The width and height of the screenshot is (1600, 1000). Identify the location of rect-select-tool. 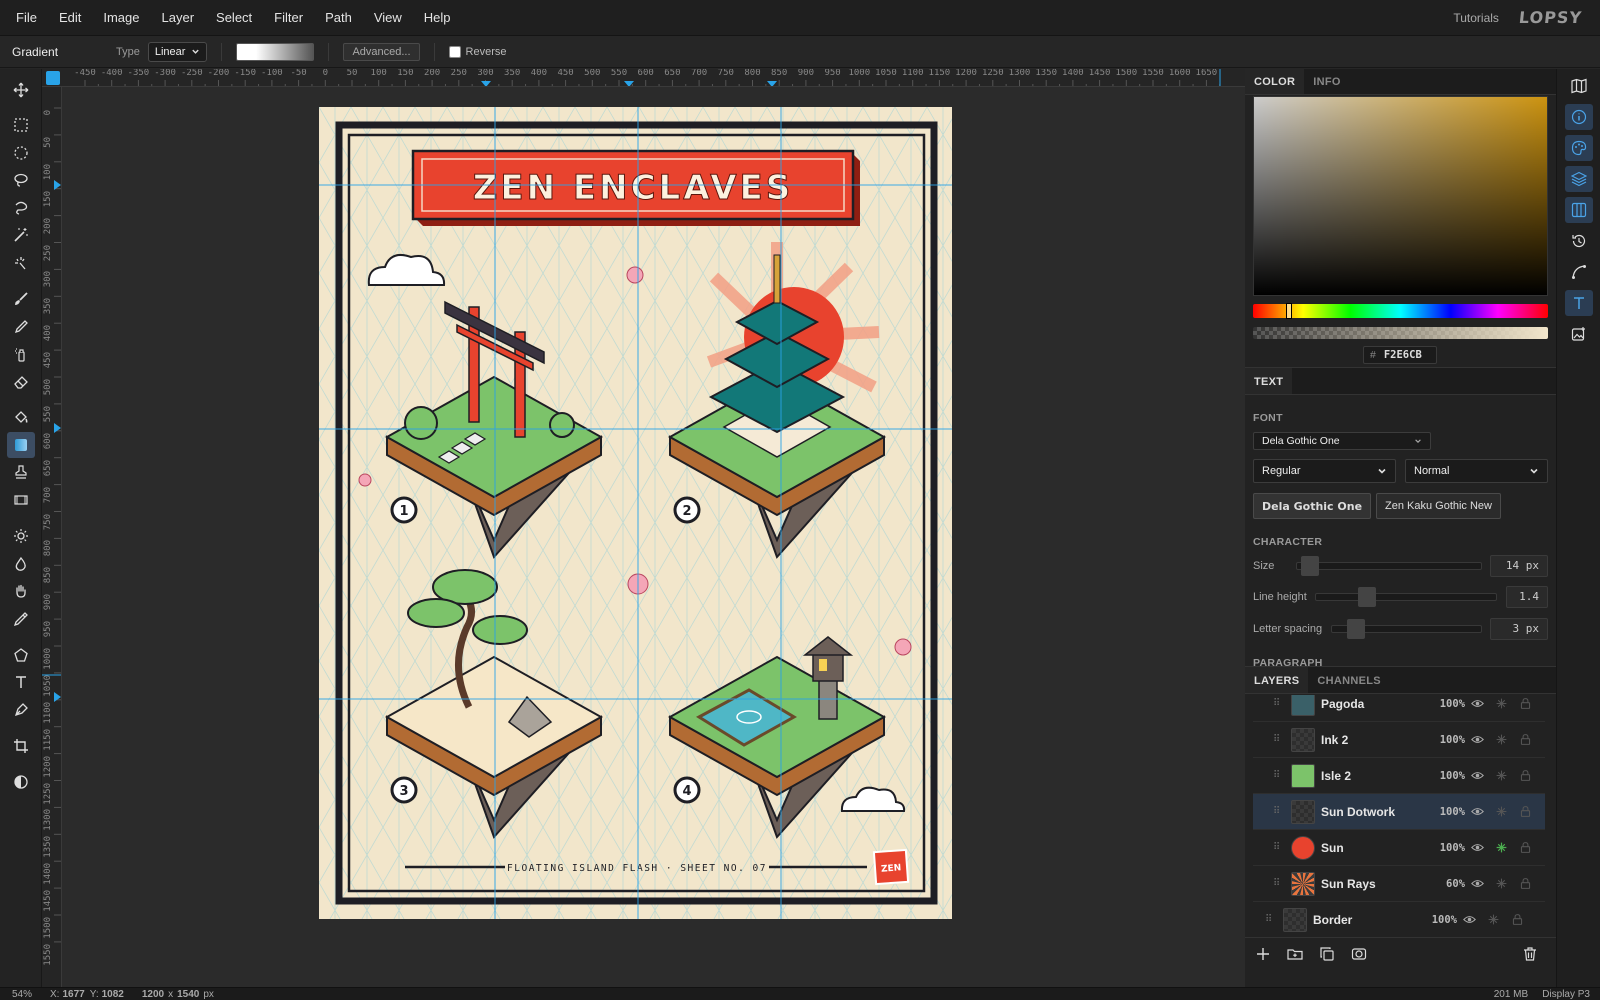
(21, 125).